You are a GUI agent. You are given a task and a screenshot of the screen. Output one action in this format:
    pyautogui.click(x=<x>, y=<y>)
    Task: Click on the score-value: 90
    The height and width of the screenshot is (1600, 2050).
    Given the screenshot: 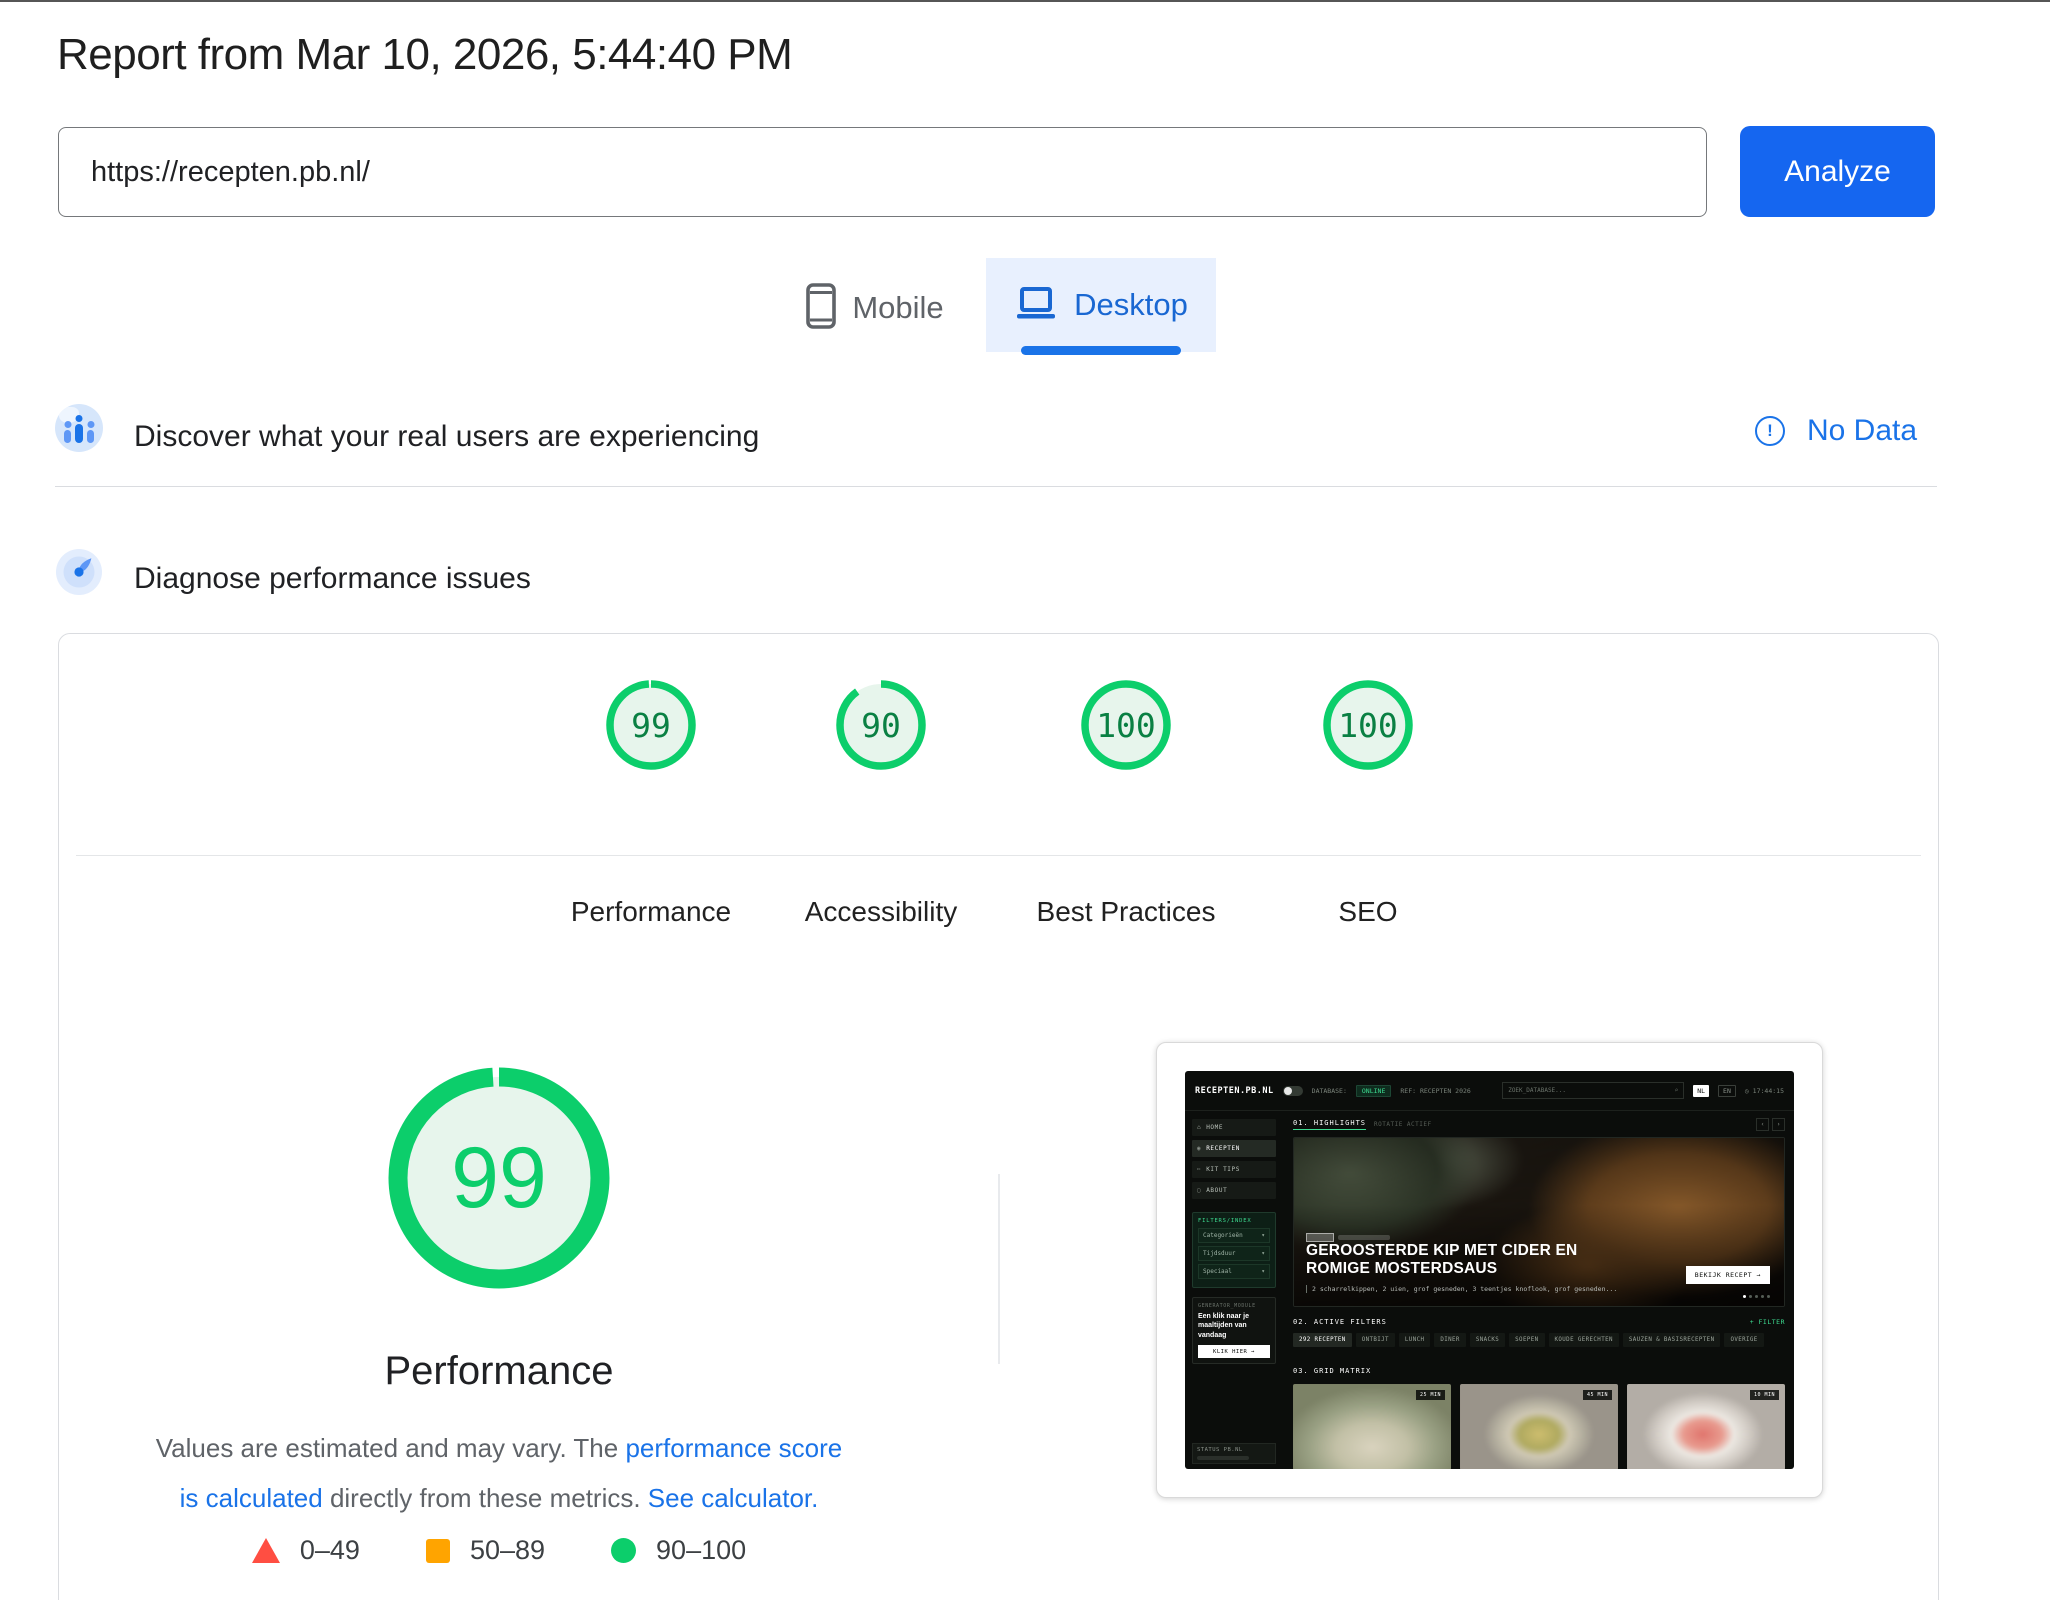 What is the action you would take?
    pyautogui.click(x=881, y=725)
    